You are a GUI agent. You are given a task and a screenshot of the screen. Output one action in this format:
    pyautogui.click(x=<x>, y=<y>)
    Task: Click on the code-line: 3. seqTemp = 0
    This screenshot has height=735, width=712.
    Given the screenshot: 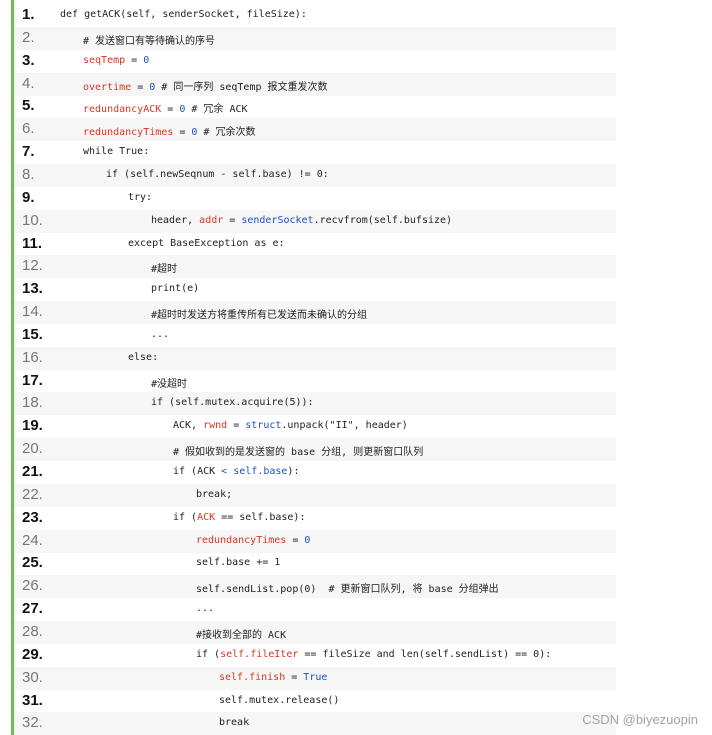 What is the action you would take?
    pyautogui.click(x=315, y=61)
    